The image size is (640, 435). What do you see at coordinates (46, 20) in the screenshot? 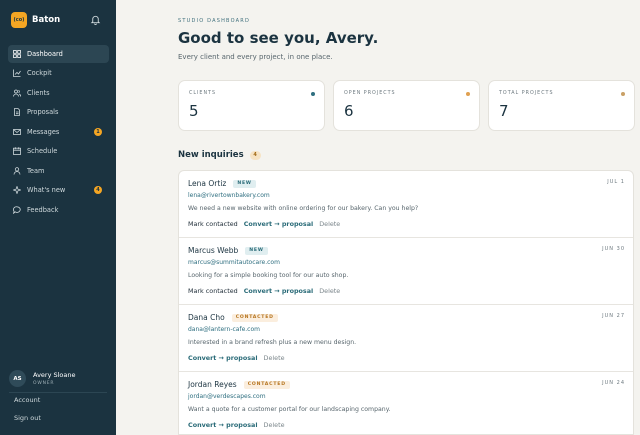
I see `brand-name: Baton` at bounding box center [46, 20].